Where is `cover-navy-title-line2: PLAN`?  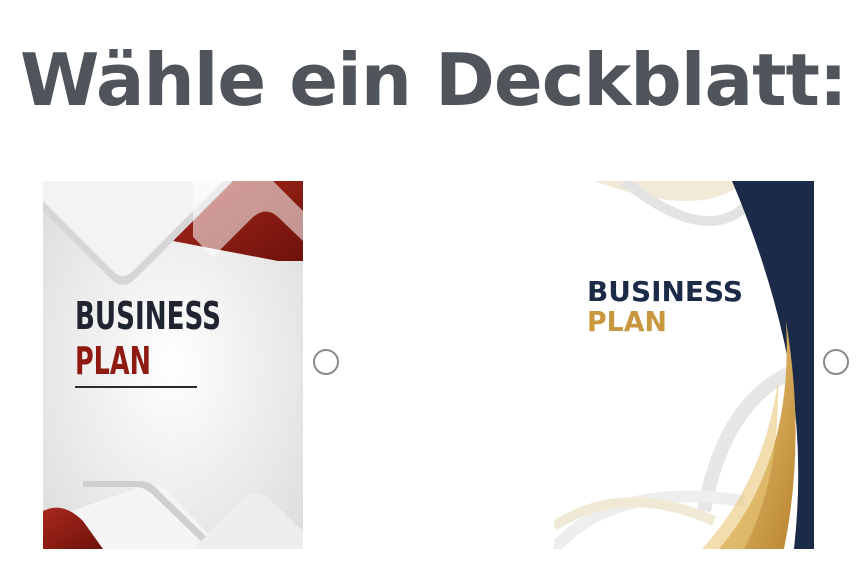
cover-navy-title-line2: PLAN is located at coordinates (627, 321).